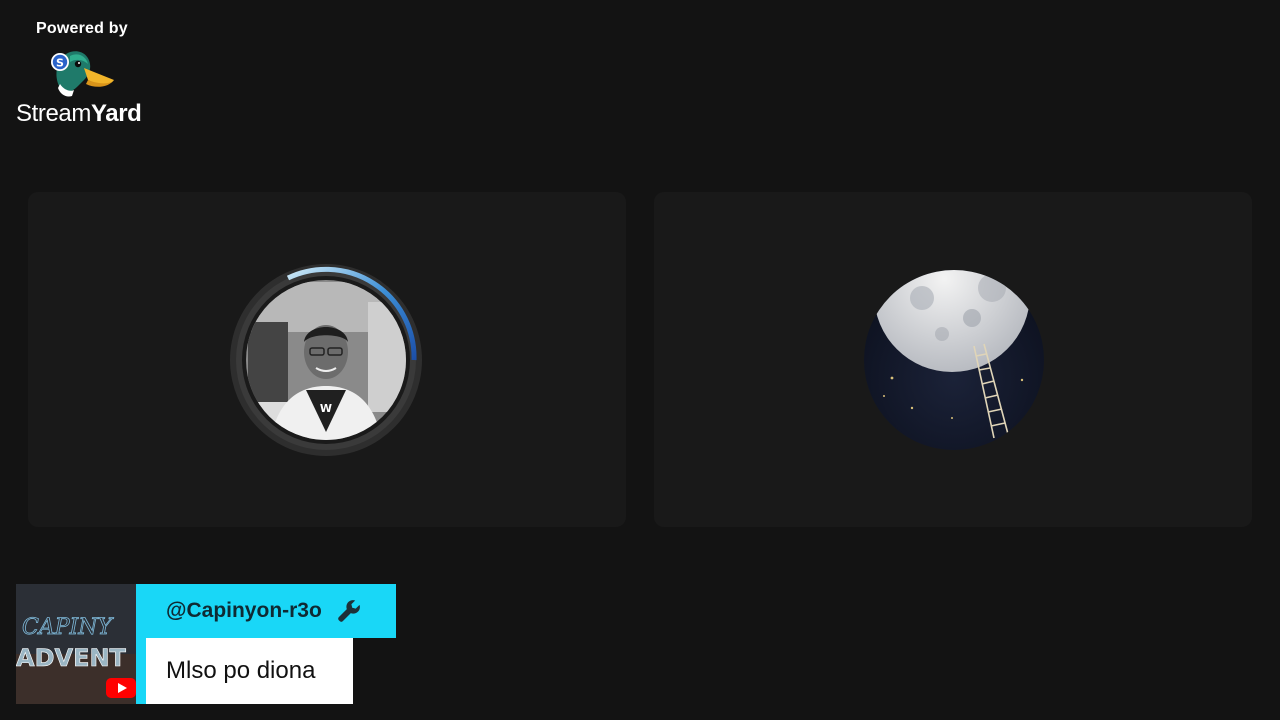 The image size is (1280, 720). I want to click on svg-text: W, so click(326, 408).